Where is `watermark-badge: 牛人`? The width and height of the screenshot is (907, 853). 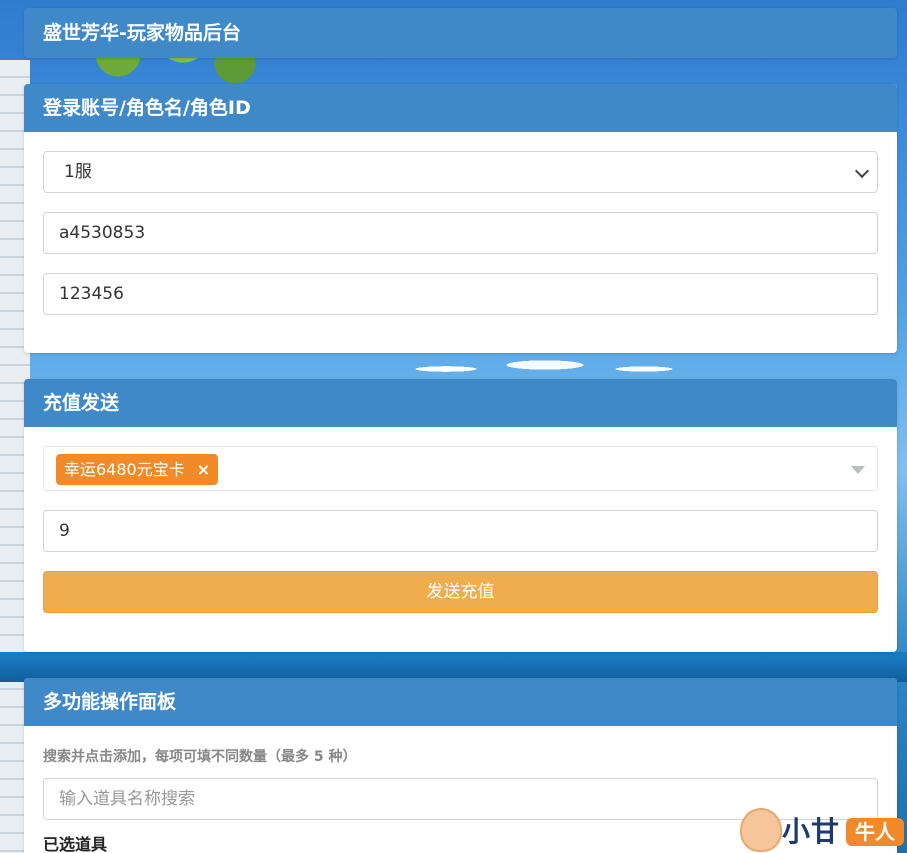
watermark-badge: 牛人 is located at coordinates (875, 832).